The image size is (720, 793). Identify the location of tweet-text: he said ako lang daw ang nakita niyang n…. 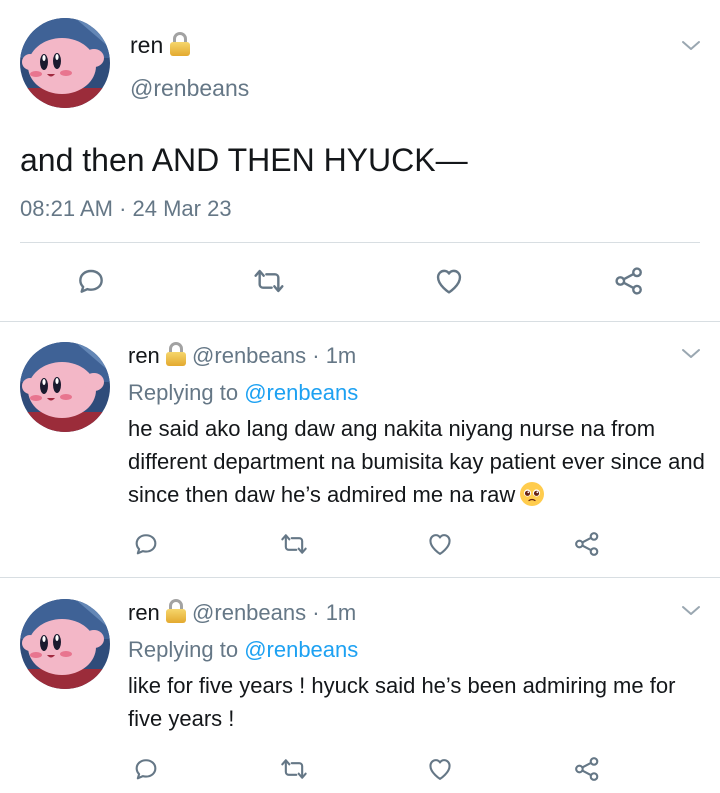
(418, 461).